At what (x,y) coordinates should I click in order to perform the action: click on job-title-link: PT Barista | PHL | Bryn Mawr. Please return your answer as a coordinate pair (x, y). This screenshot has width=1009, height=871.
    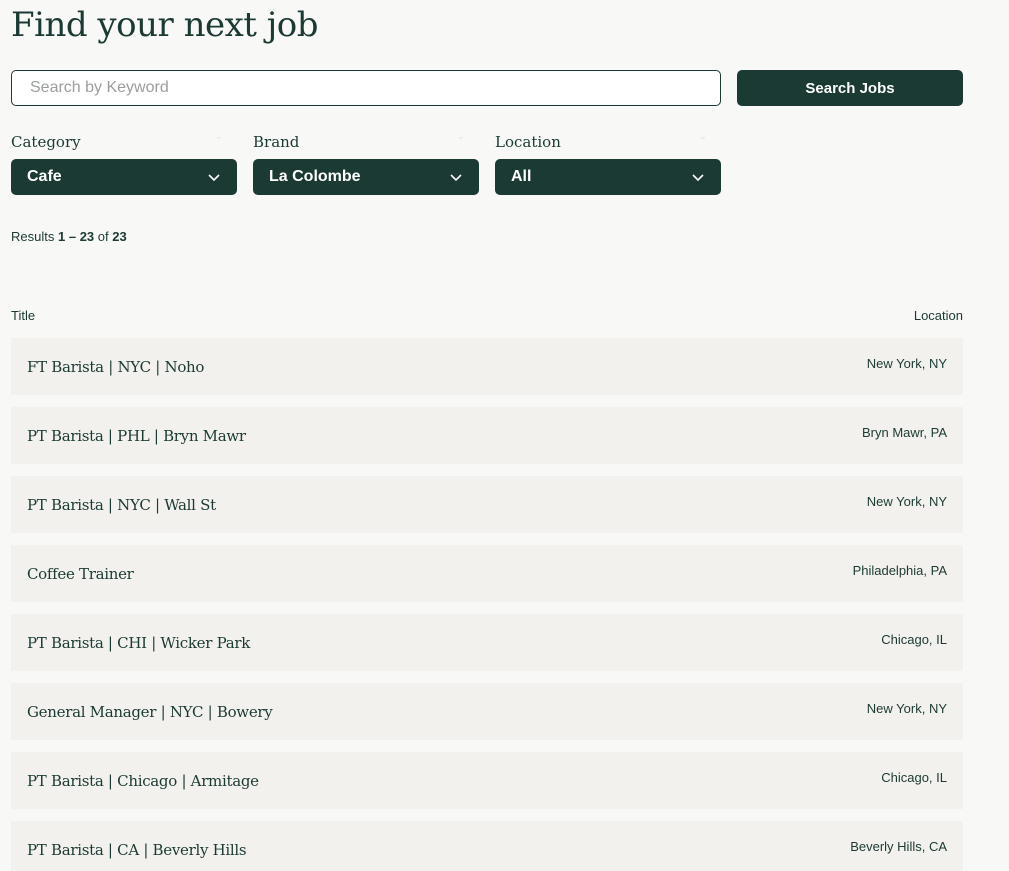
    Looking at the image, I should click on (136, 436).